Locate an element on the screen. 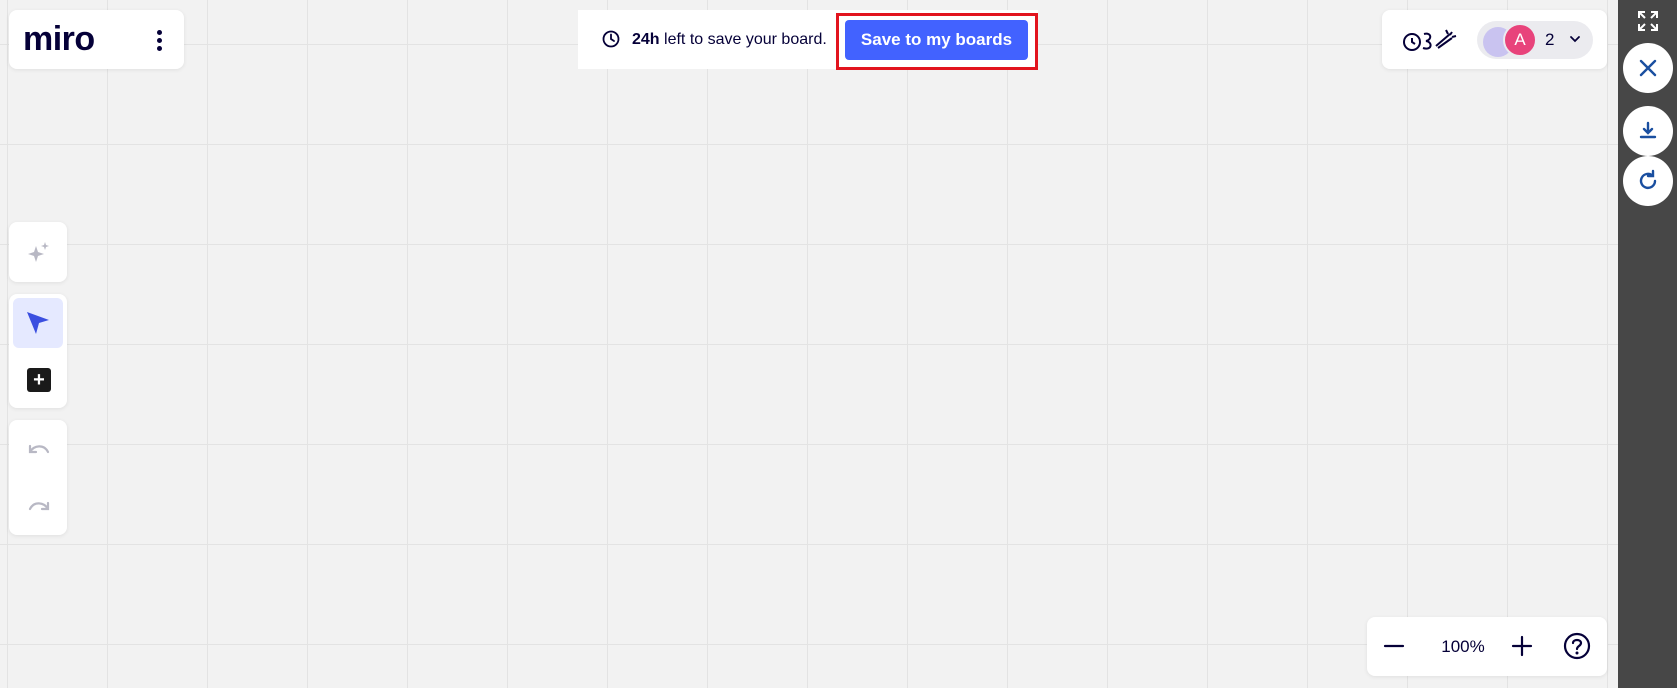 This screenshot has height=688, width=1677. select-tool is located at coordinates (38, 323).